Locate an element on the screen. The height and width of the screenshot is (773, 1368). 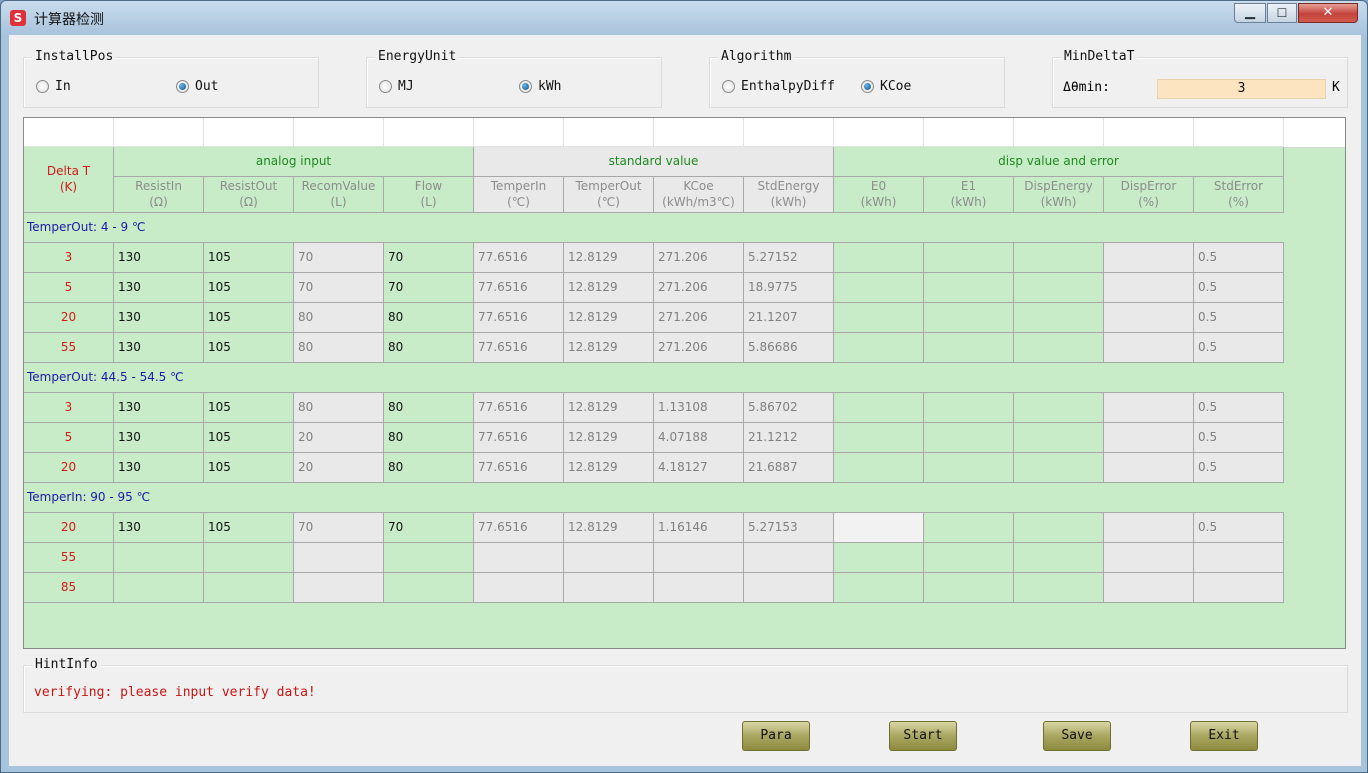
algorithm-kcoe-radio: KCoe is located at coordinates (886, 86).